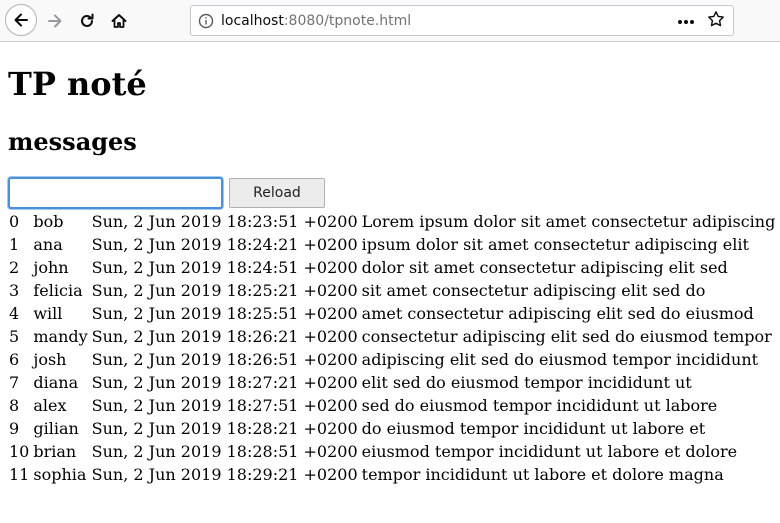 The height and width of the screenshot is (523, 780). What do you see at coordinates (526, 382) in the screenshot?
I see `message-text: elit sed do eiusmod tempor incididunt ut` at bounding box center [526, 382].